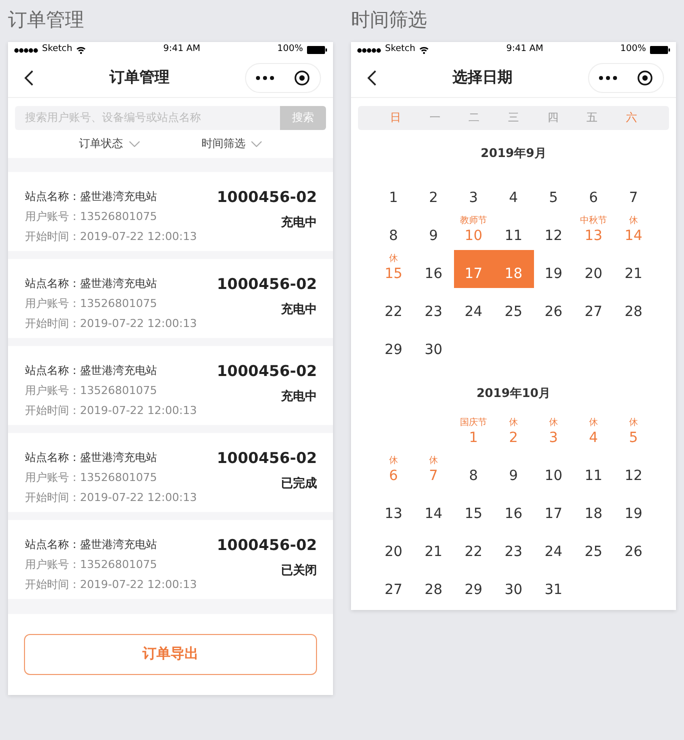 Image resolution: width=684 pixels, height=740 pixels. I want to click on day-number: 5, so click(553, 198).